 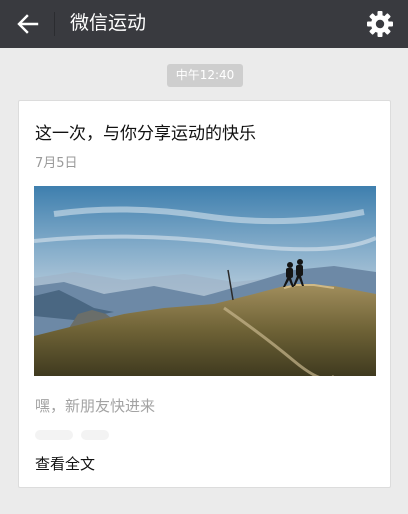 What do you see at coordinates (56, 163) in the screenshot?
I see `article-date: 7月5日` at bounding box center [56, 163].